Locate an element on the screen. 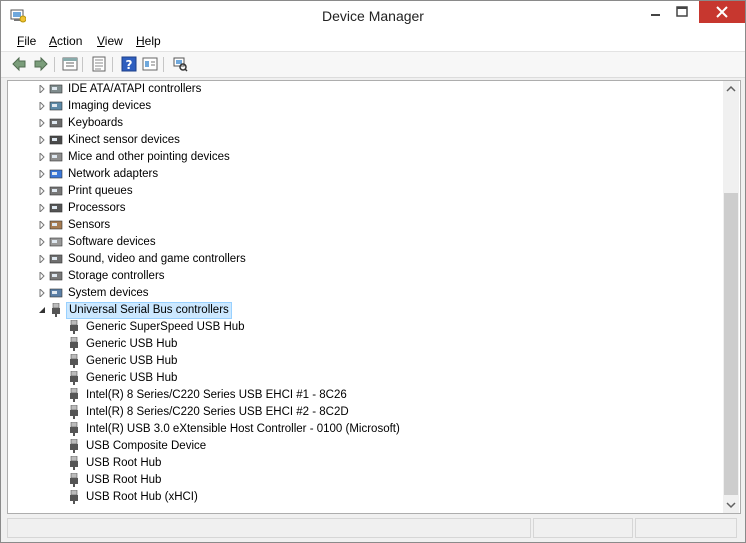 The image size is (746, 543). vertical-scrollbar is located at coordinates (731, 297).